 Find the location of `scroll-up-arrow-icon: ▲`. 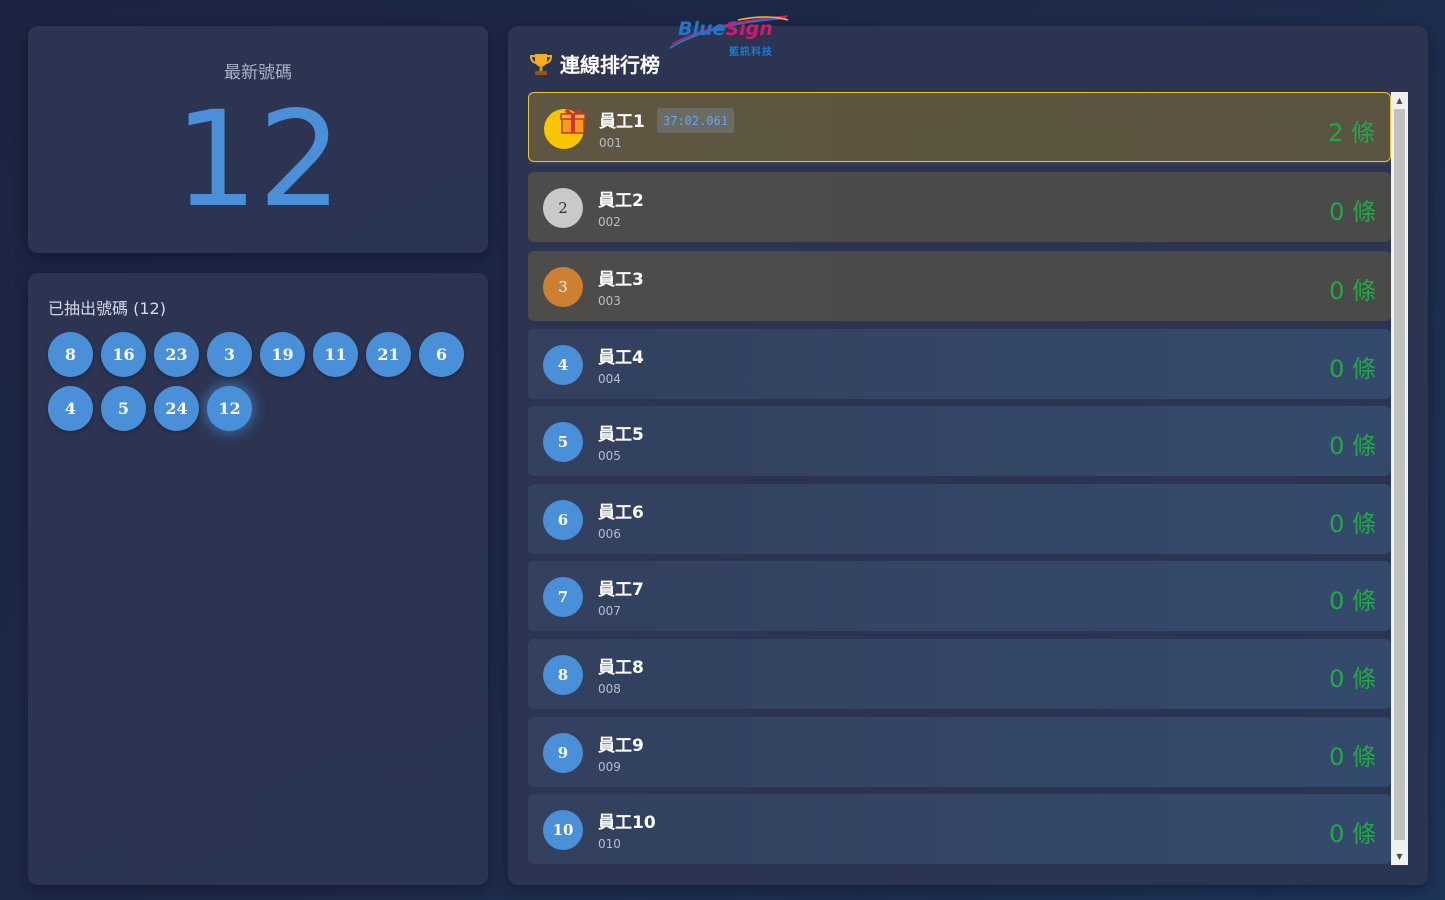

scroll-up-arrow-icon: ▲ is located at coordinates (1399, 100).